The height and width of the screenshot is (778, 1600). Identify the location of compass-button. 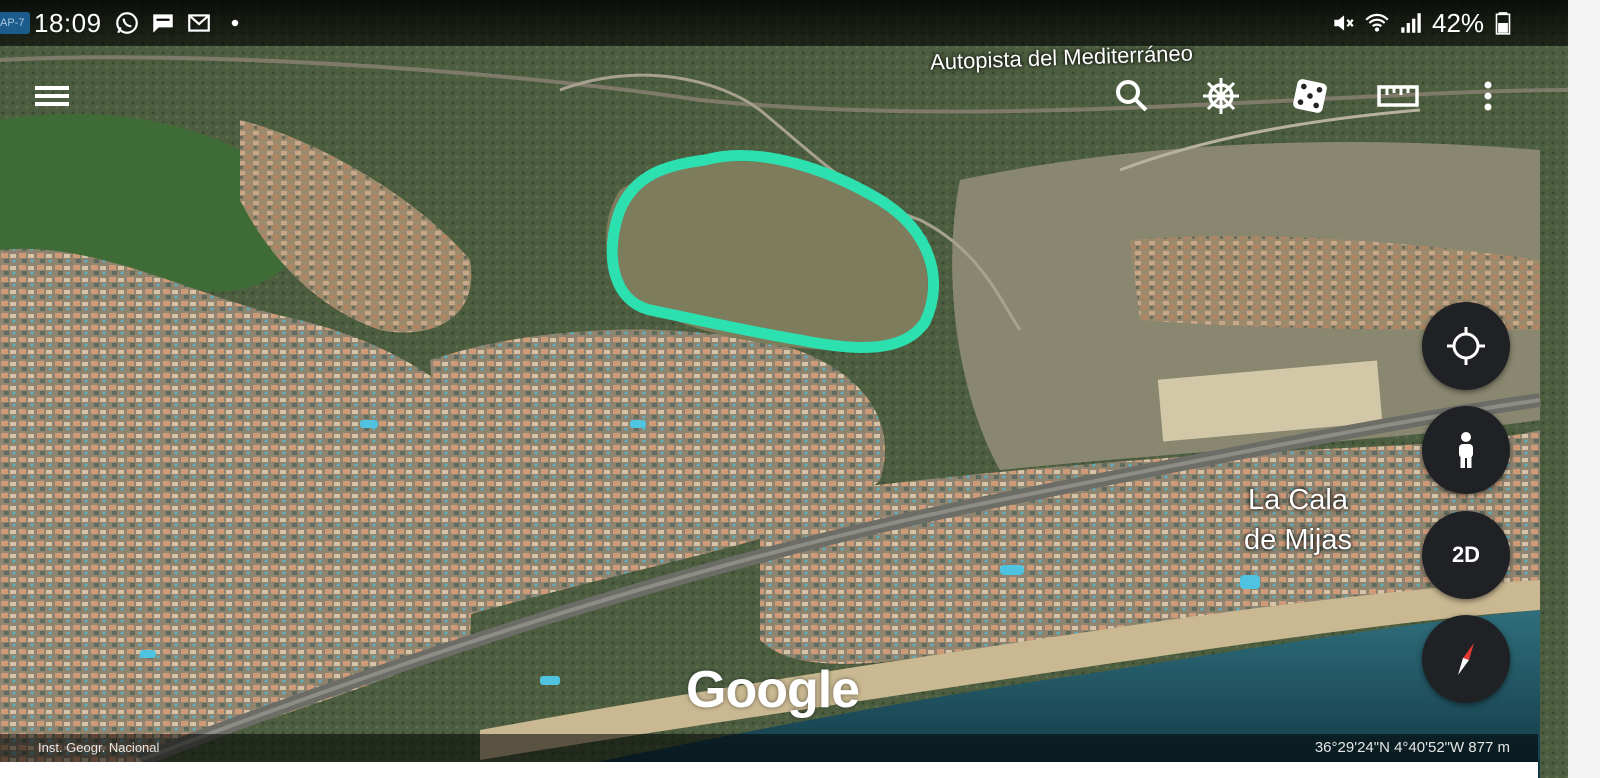
(1466, 659).